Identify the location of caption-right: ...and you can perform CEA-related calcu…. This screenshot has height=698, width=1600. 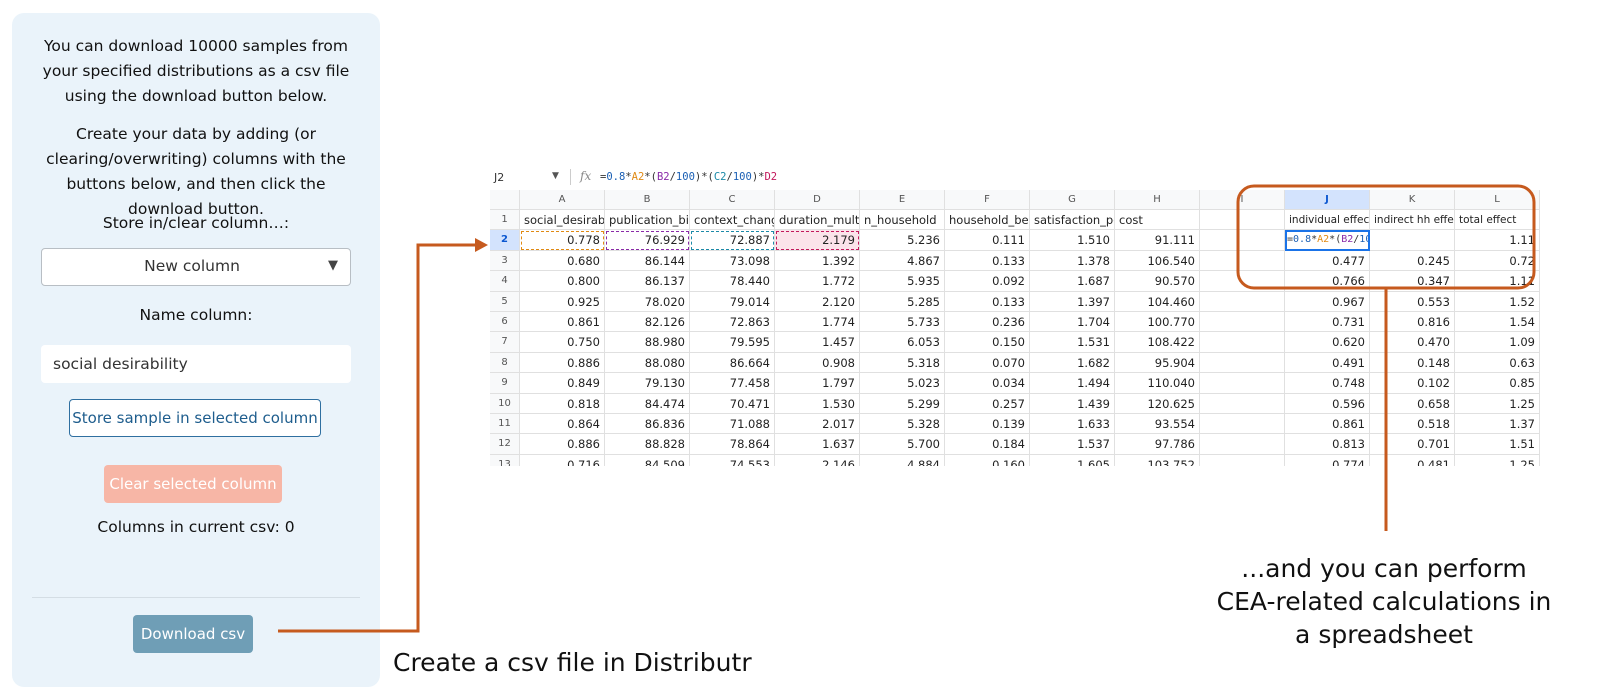
(1384, 601).